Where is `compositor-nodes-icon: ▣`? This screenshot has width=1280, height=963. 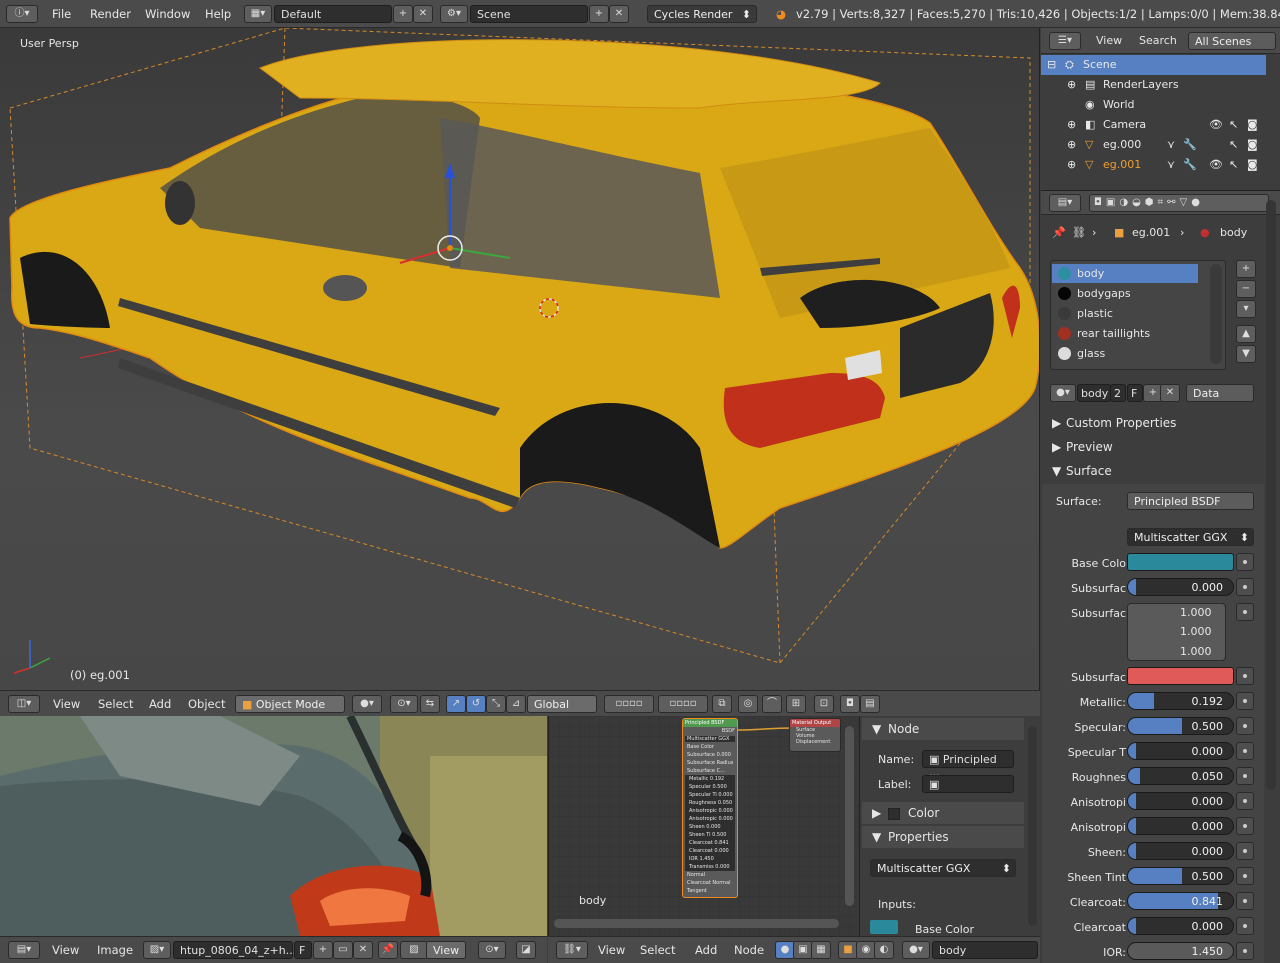 compositor-nodes-icon: ▣ is located at coordinates (803, 950).